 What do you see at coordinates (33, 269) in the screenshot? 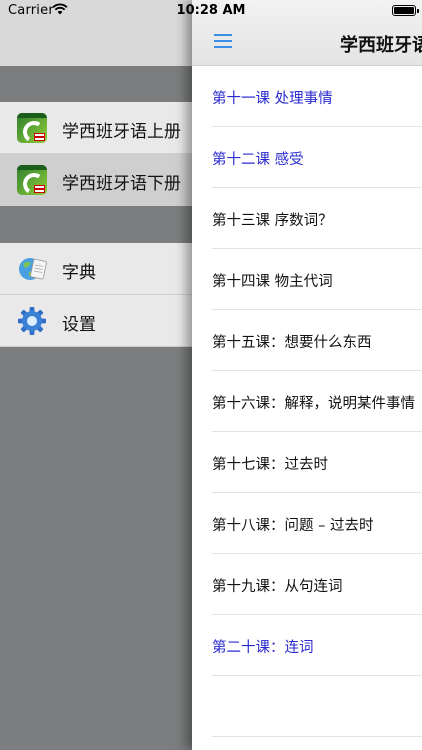
I see `dictionary-icon` at bounding box center [33, 269].